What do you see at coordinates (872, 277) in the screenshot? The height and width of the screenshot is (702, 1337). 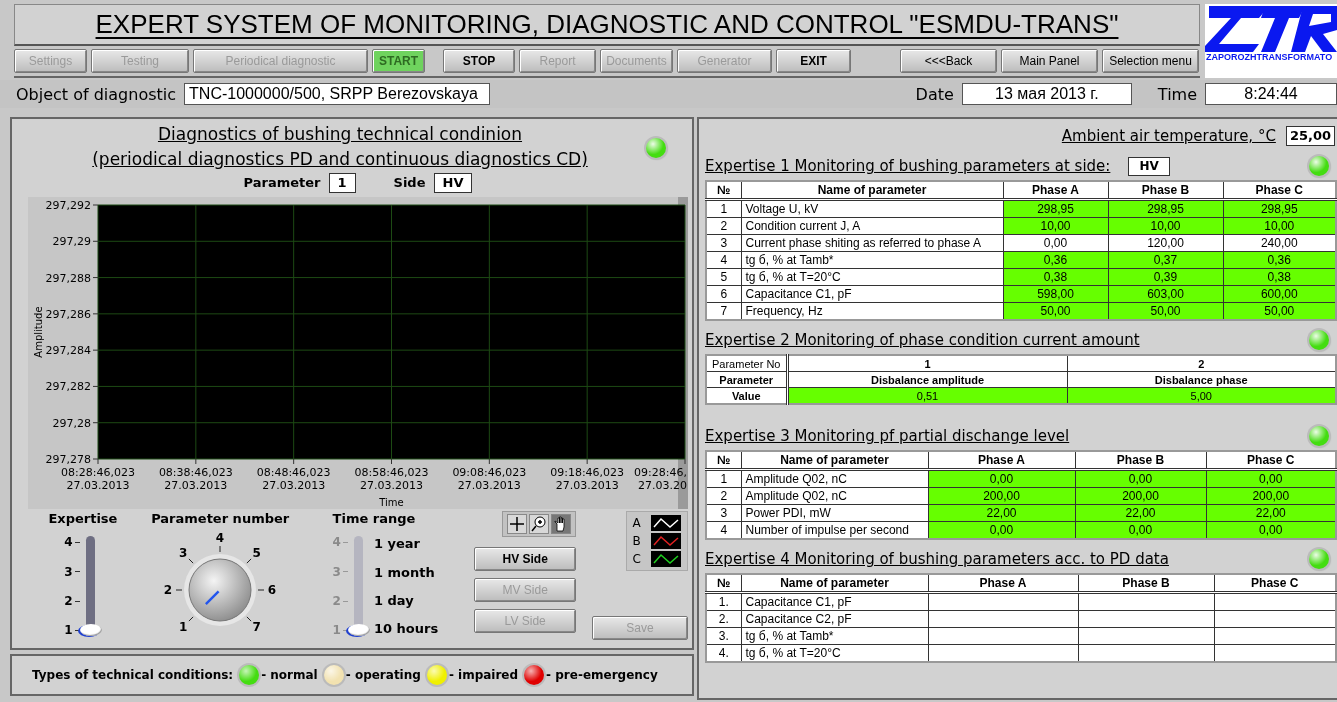 I see `table-cell: tg б, % at T=20°C` at bounding box center [872, 277].